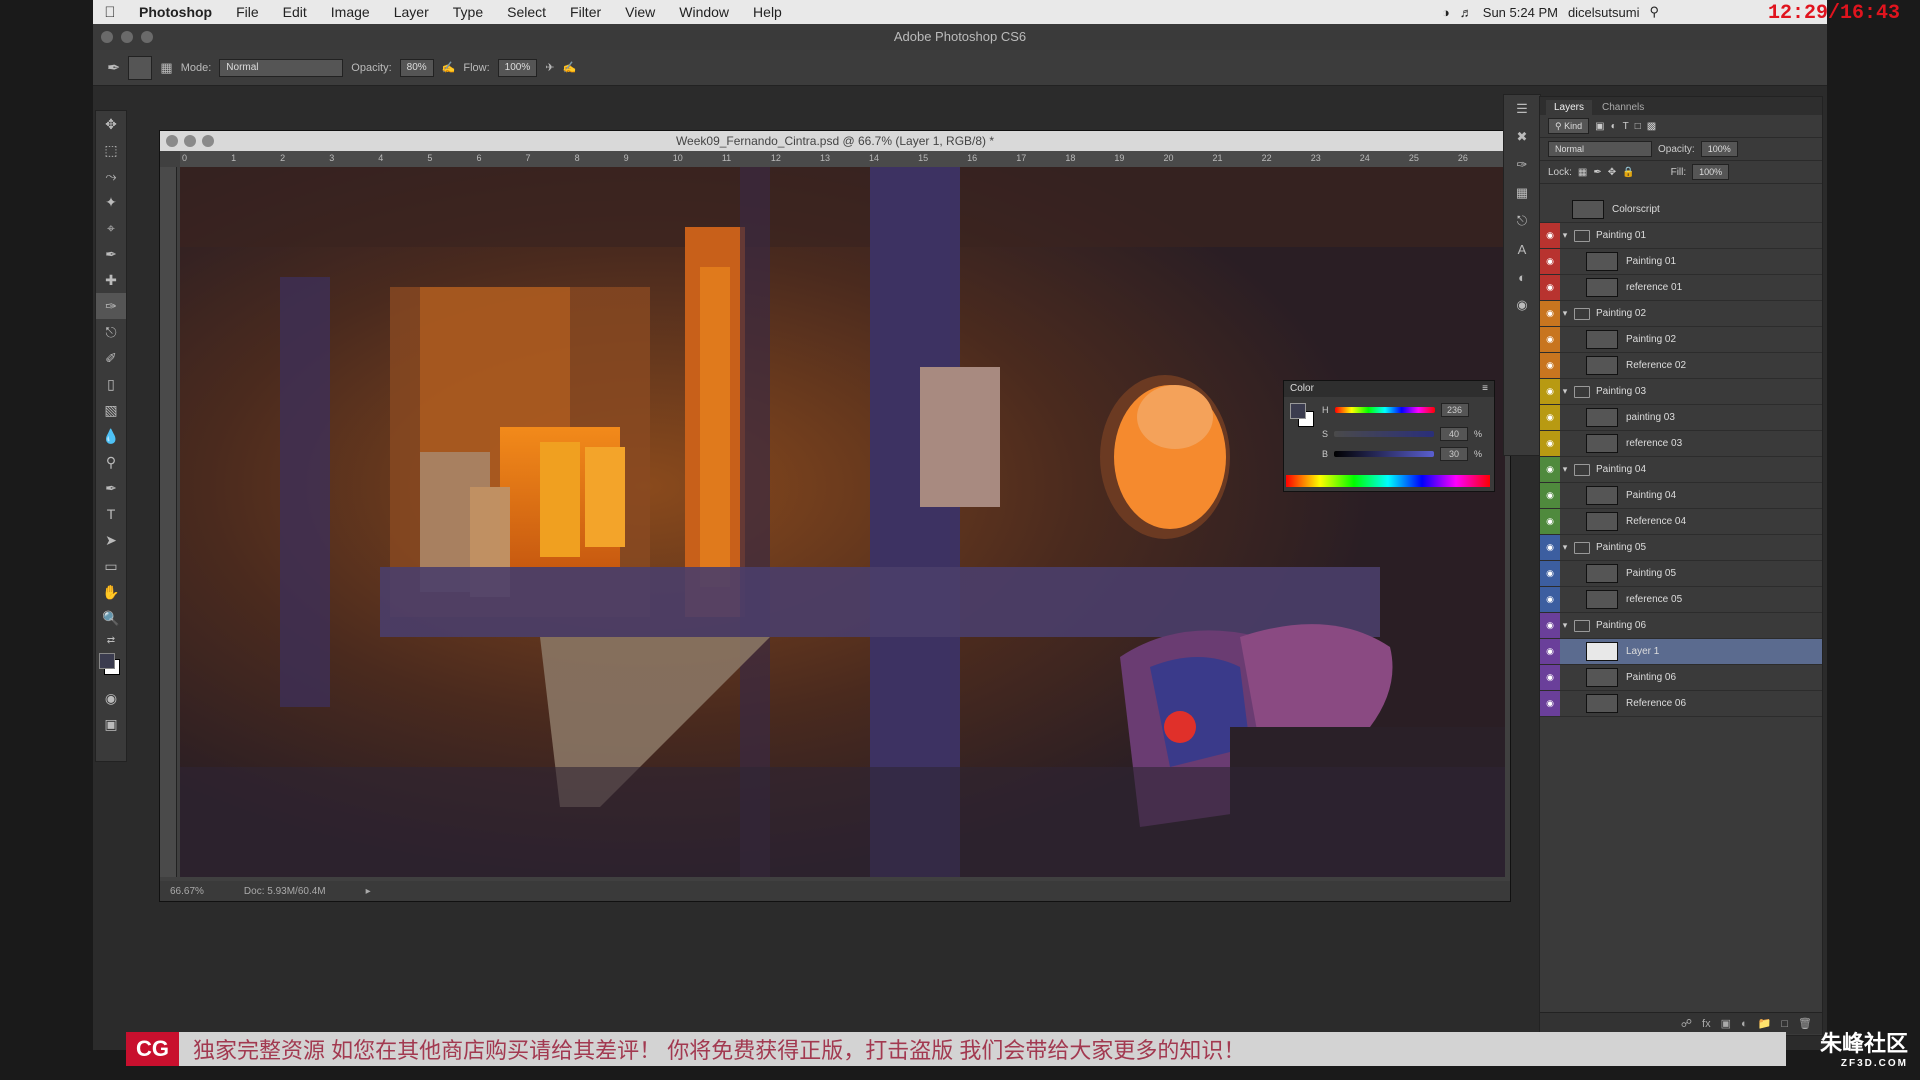 The height and width of the screenshot is (1080, 1920). I want to click on tab-layers: Layers, so click(1569, 107).